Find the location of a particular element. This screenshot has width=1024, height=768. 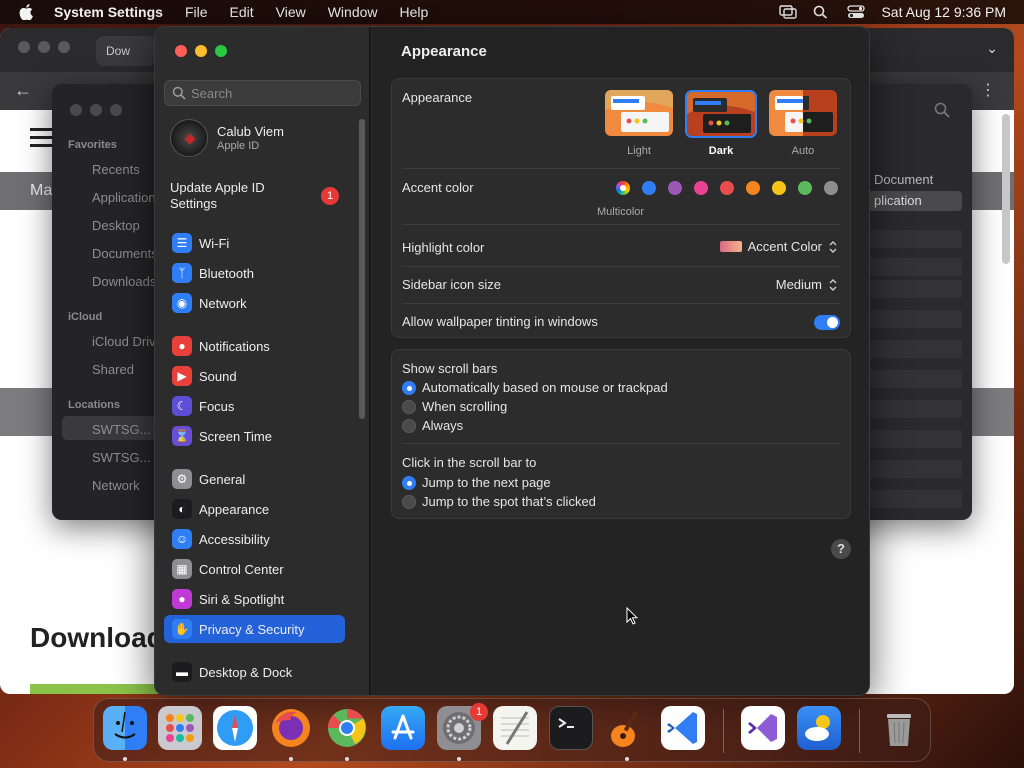

sidebar-item-notifications: ● Notifications is located at coordinates (254, 346).